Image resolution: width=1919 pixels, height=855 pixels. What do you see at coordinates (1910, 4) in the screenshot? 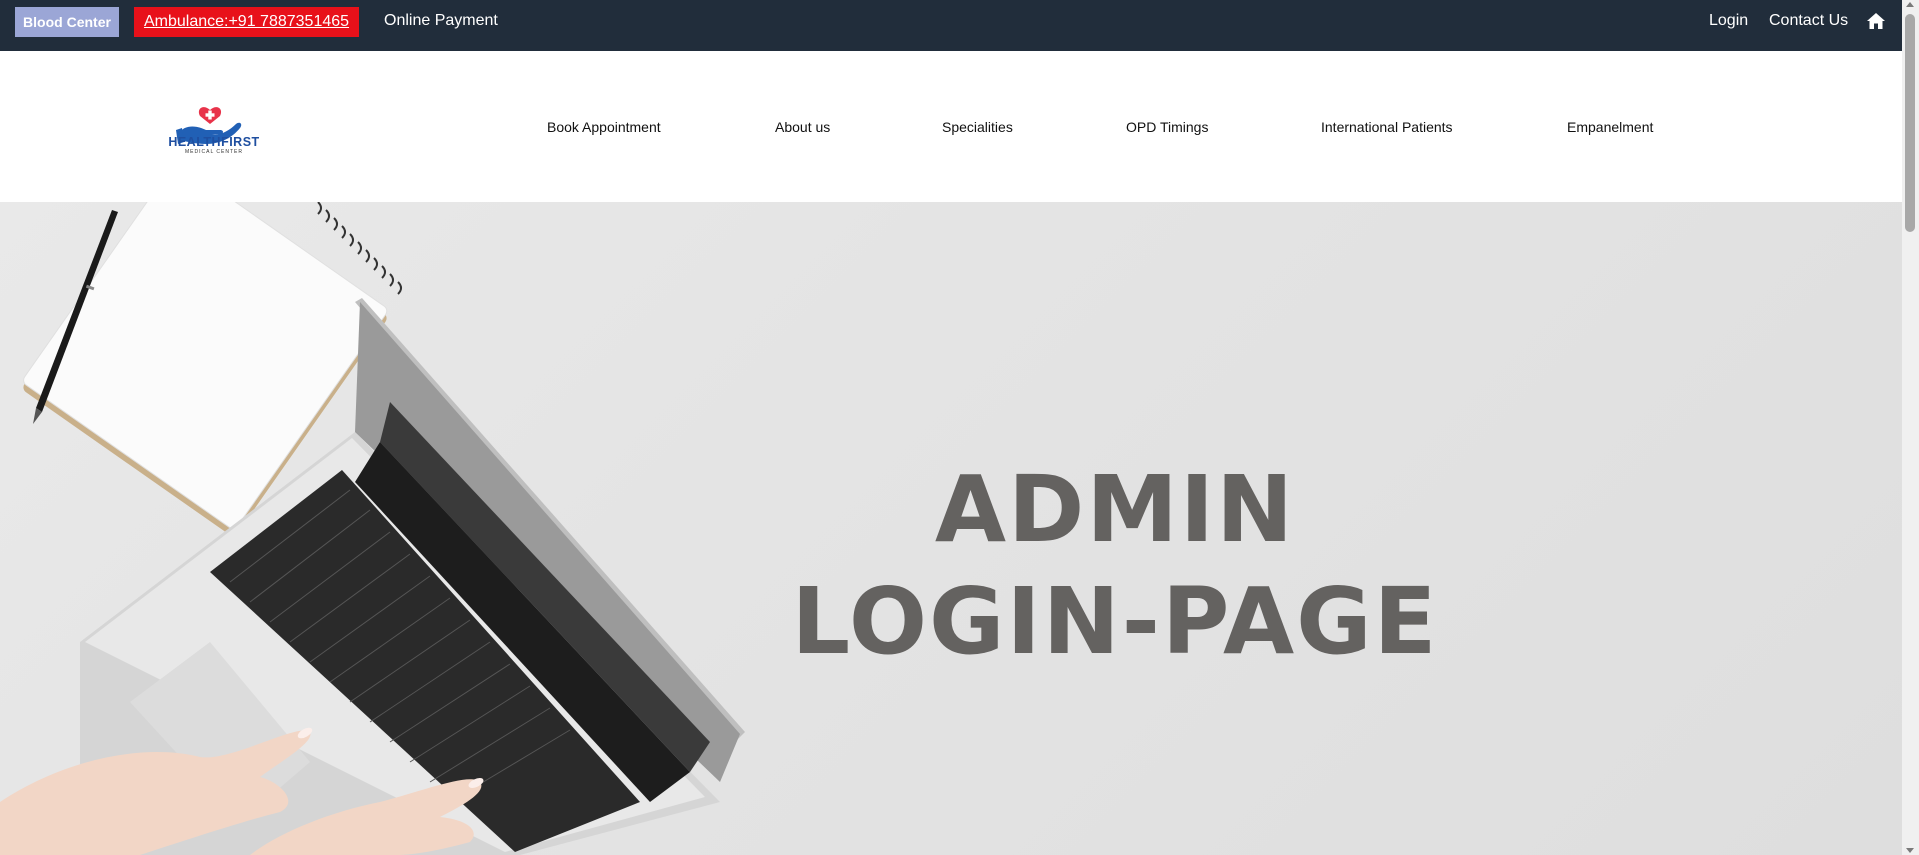
I see `scroll-up-arrow-icon` at bounding box center [1910, 4].